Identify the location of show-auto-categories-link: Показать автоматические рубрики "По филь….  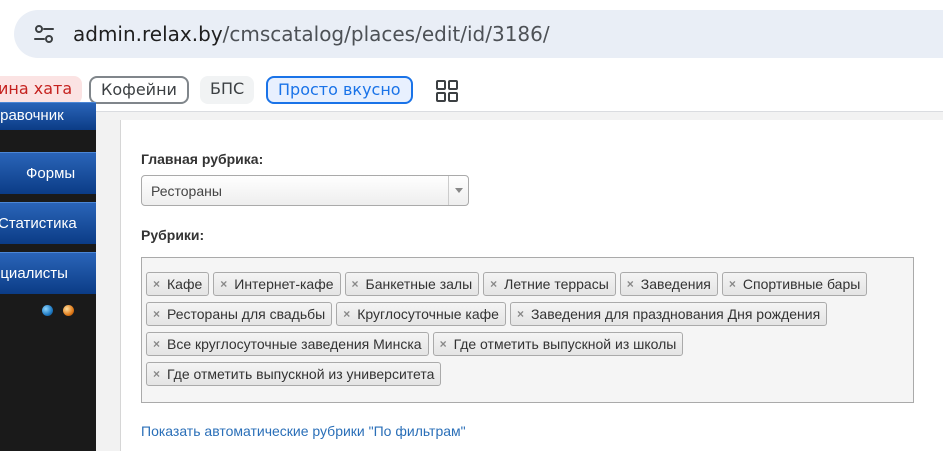
(303, 431).